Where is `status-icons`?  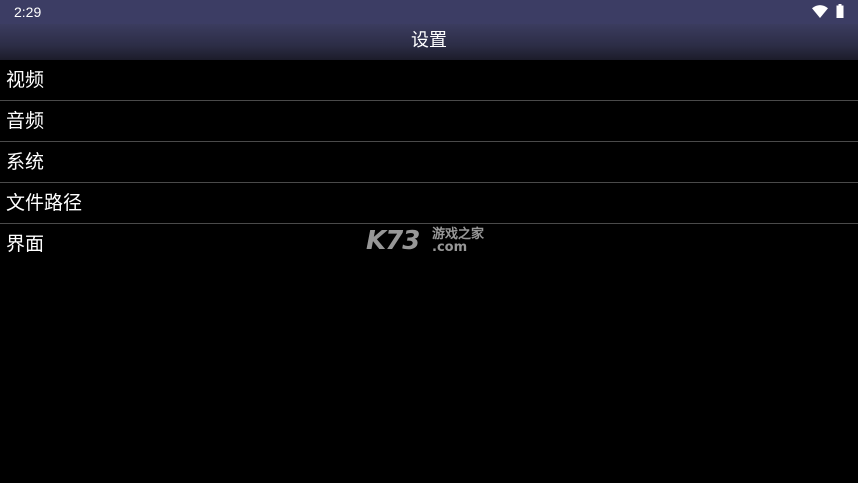 status-icons is located at coordinates (828, 12).